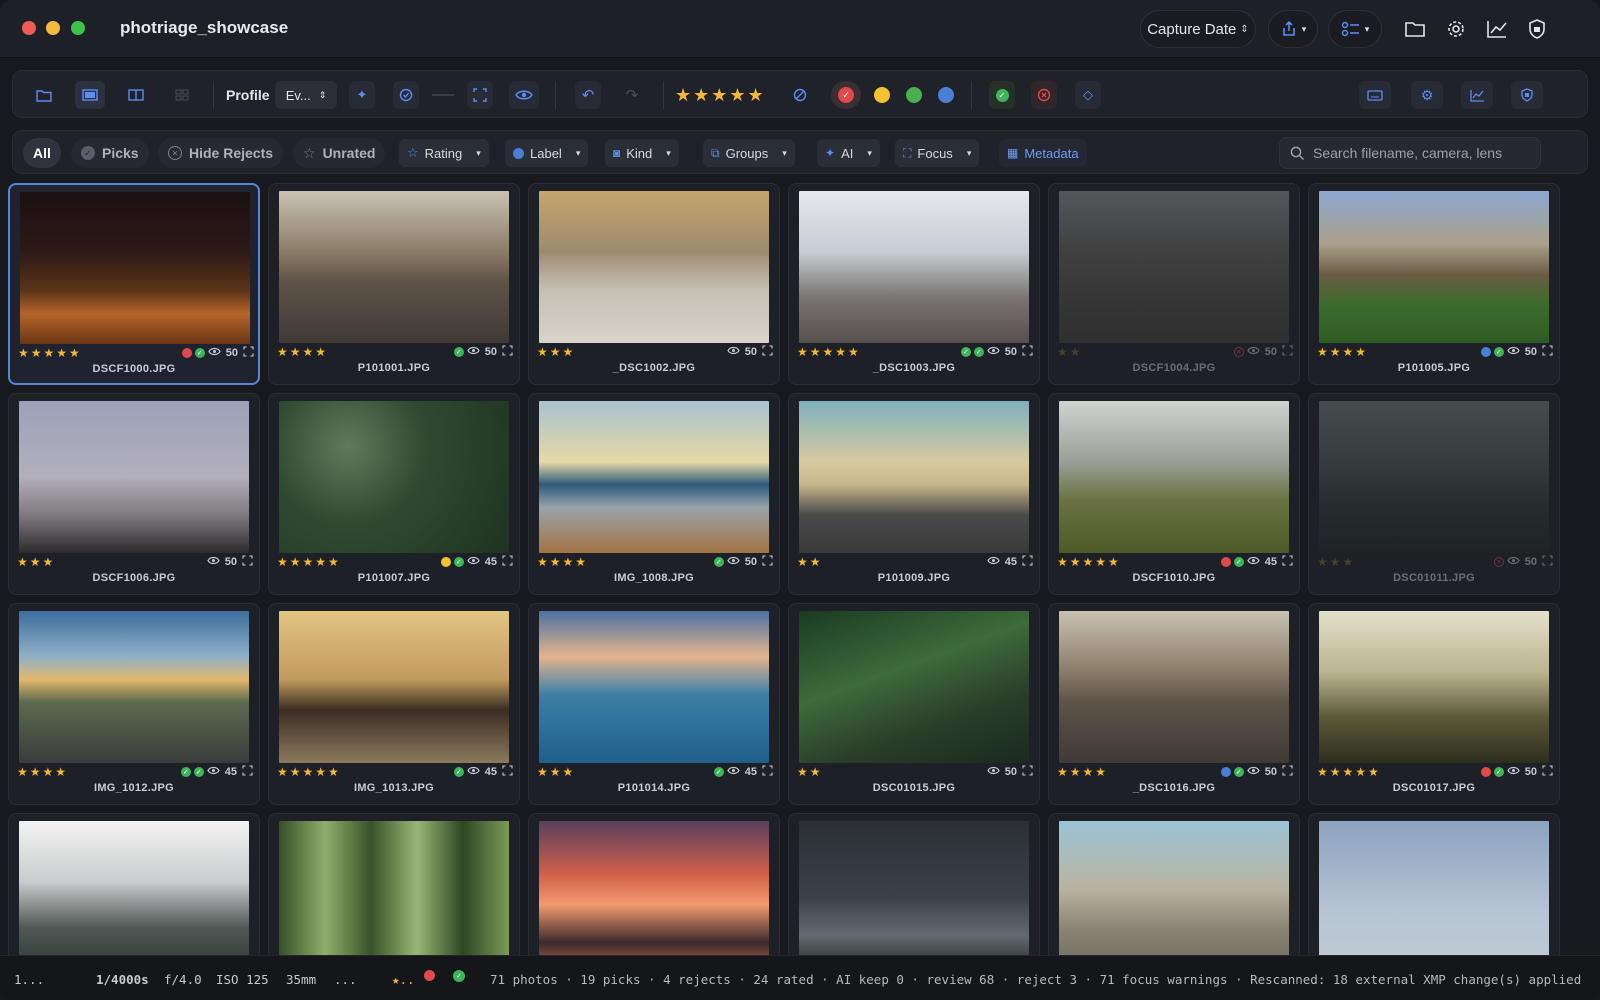  Describe the element at coordinates (937, 153) in the screenshot. I see `focus-filter-dropdown: ⛶ Focus ▾` at that location.